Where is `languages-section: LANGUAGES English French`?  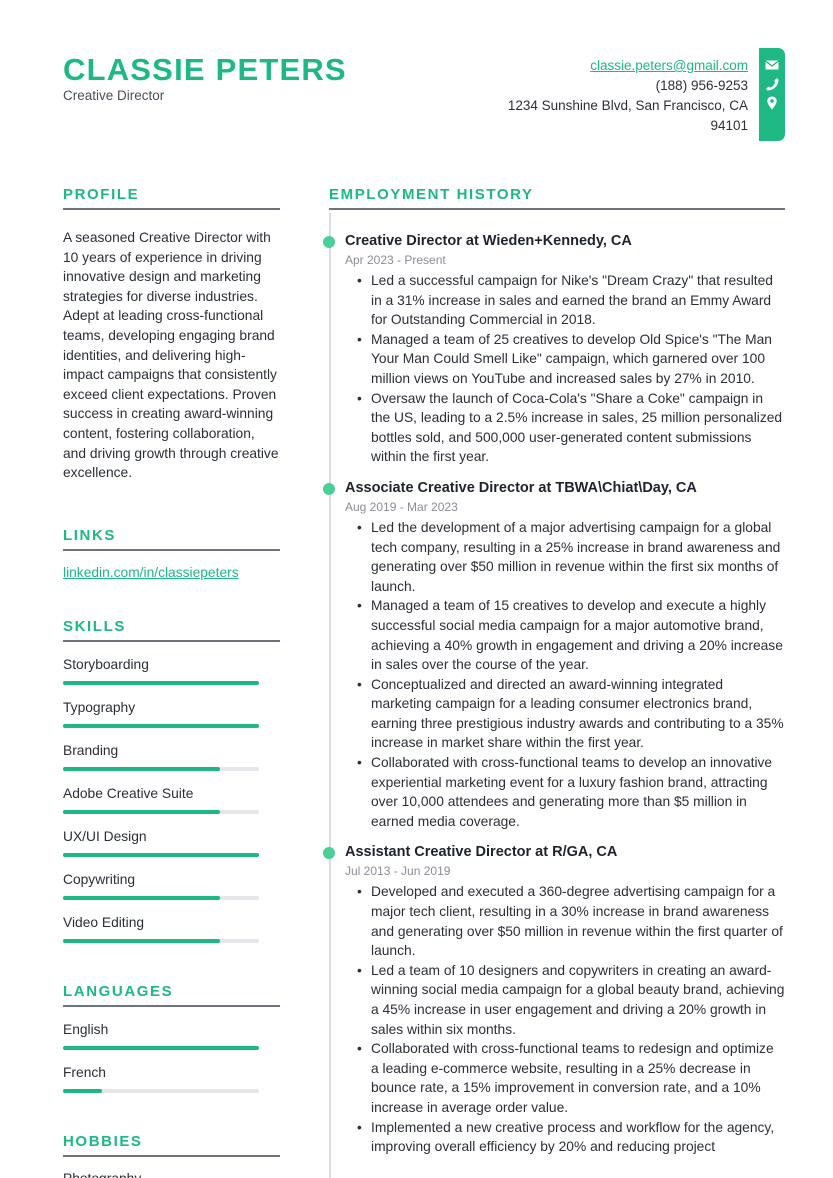 languages-section: LANGUAGES English French is located at coordinates (171, 1038).